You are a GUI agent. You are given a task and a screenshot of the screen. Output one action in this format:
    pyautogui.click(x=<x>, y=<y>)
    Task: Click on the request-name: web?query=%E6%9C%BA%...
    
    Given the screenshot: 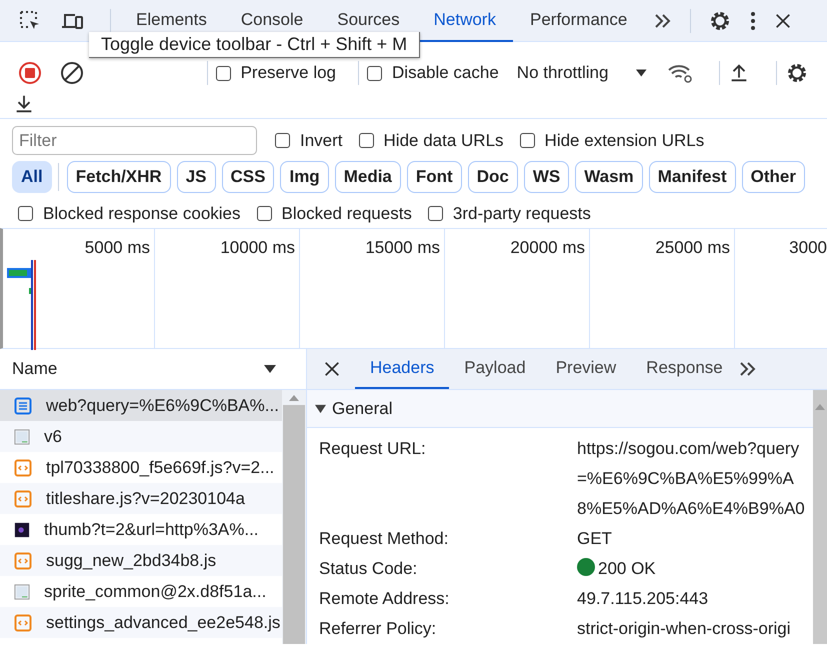 What is the action you would take?
    pyautogui.click(x=162, y=406)
    